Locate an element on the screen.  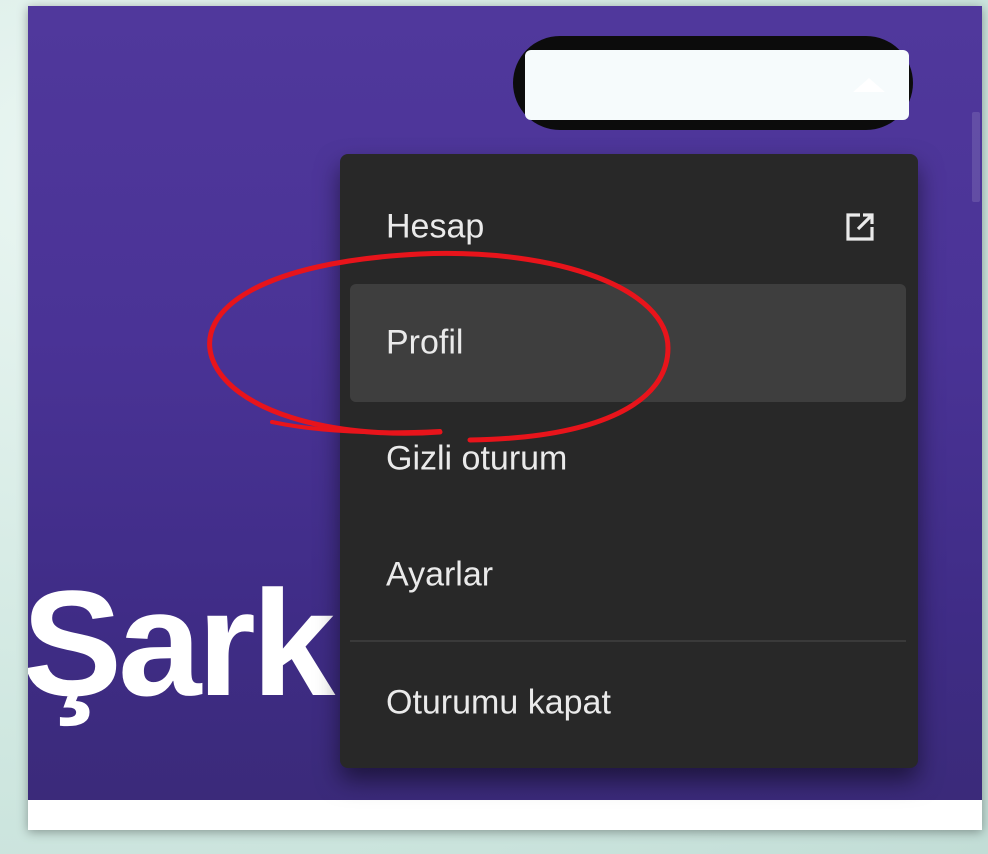
menu-item-private-session: Gizli oturum is located at coordinates (628, 459).